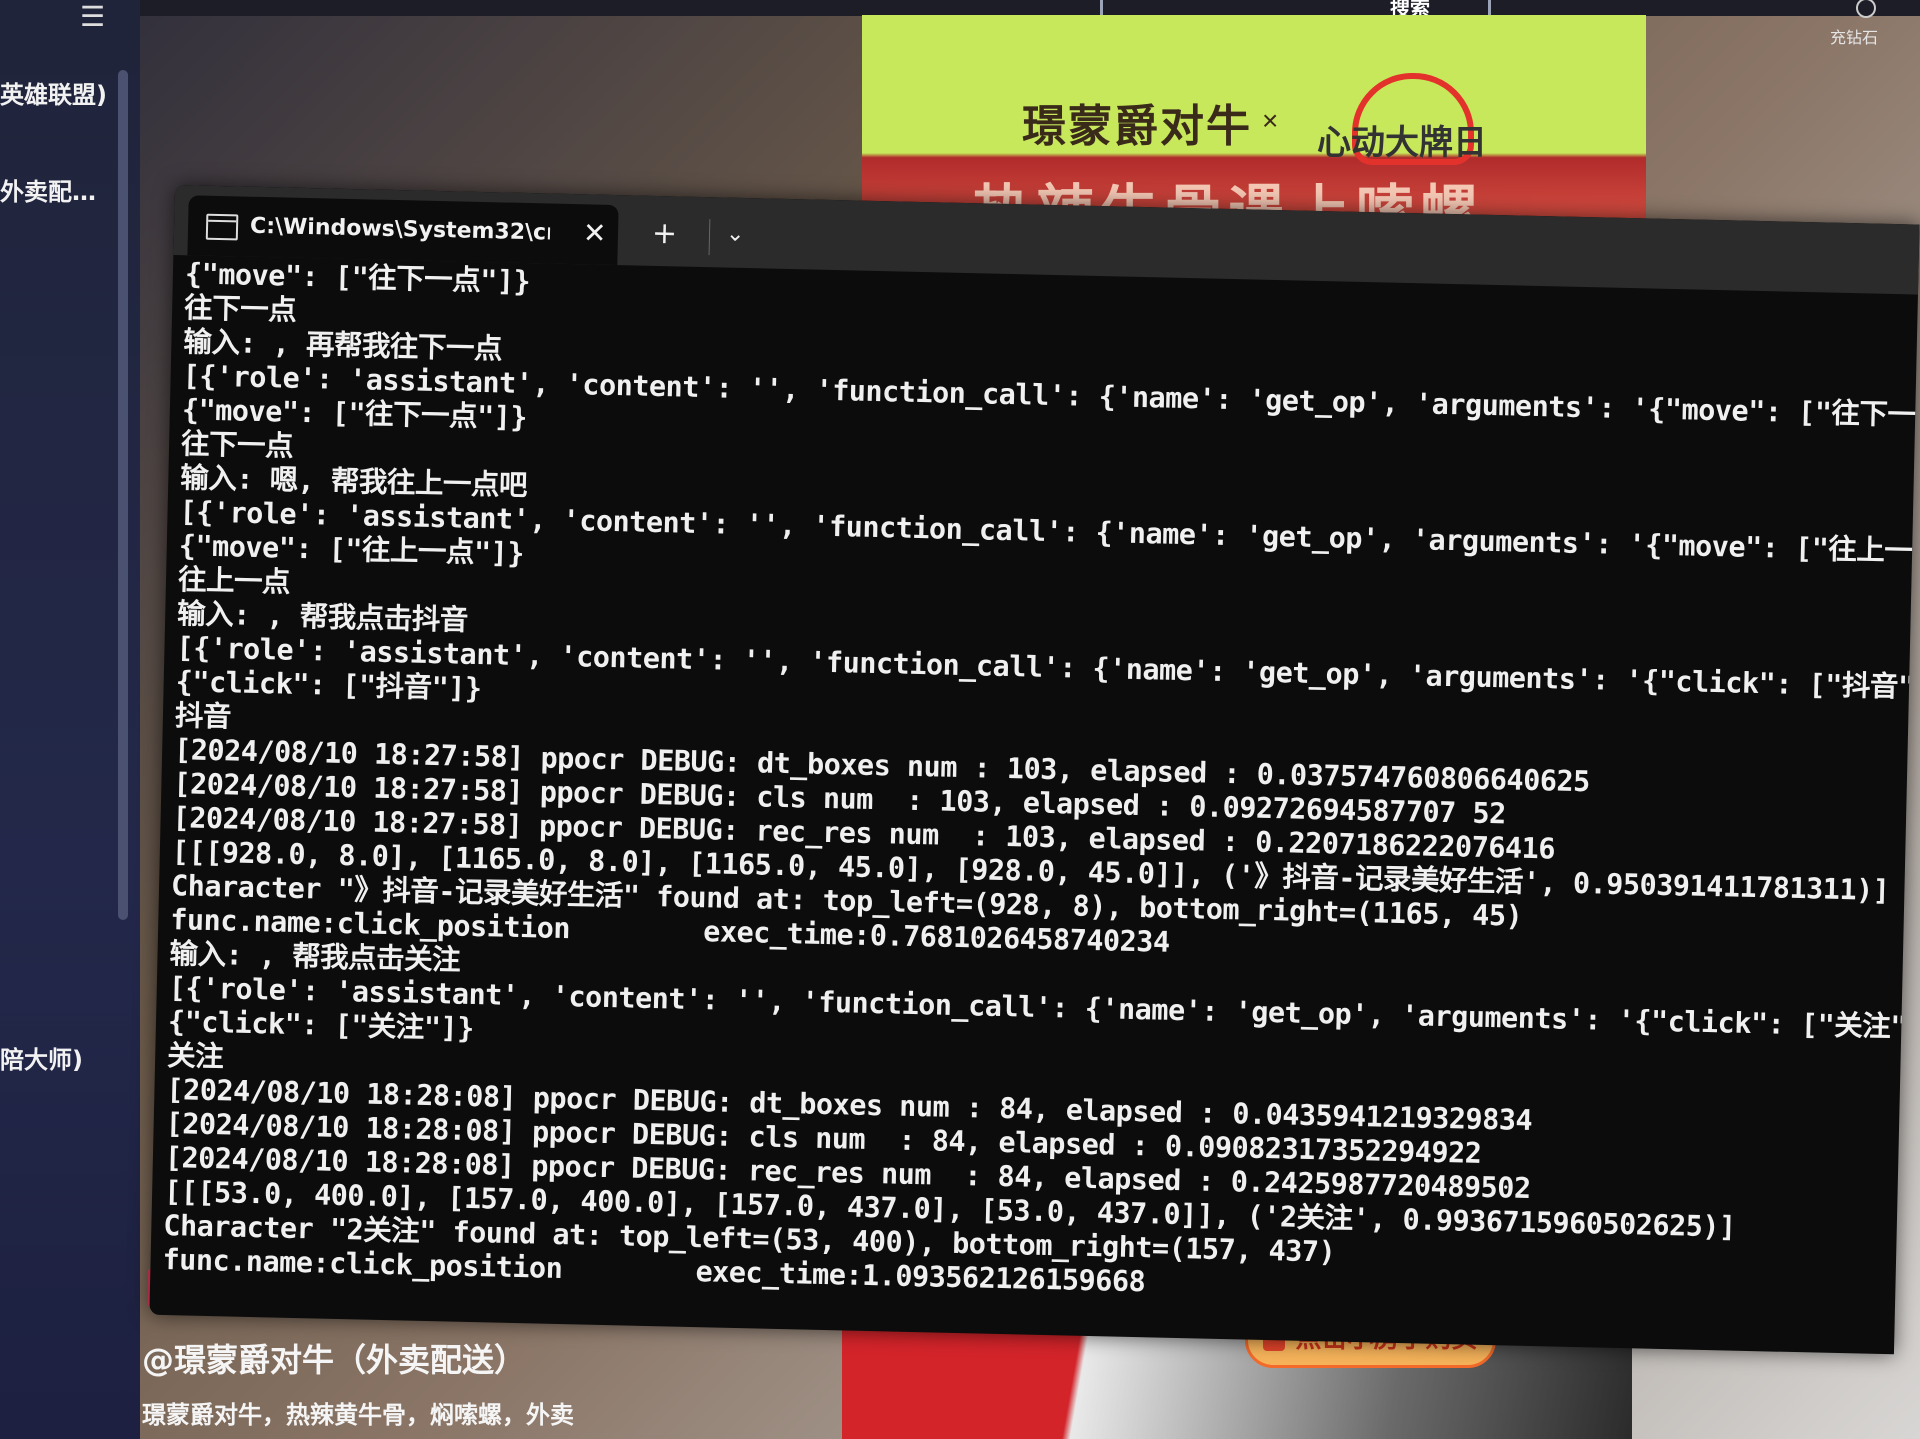 The height and width of the screenshot is (1439, 1920). I want to click on sidebar: ☰ 英雄联盟) 外卖配… 陪大师), so click(70, 719).